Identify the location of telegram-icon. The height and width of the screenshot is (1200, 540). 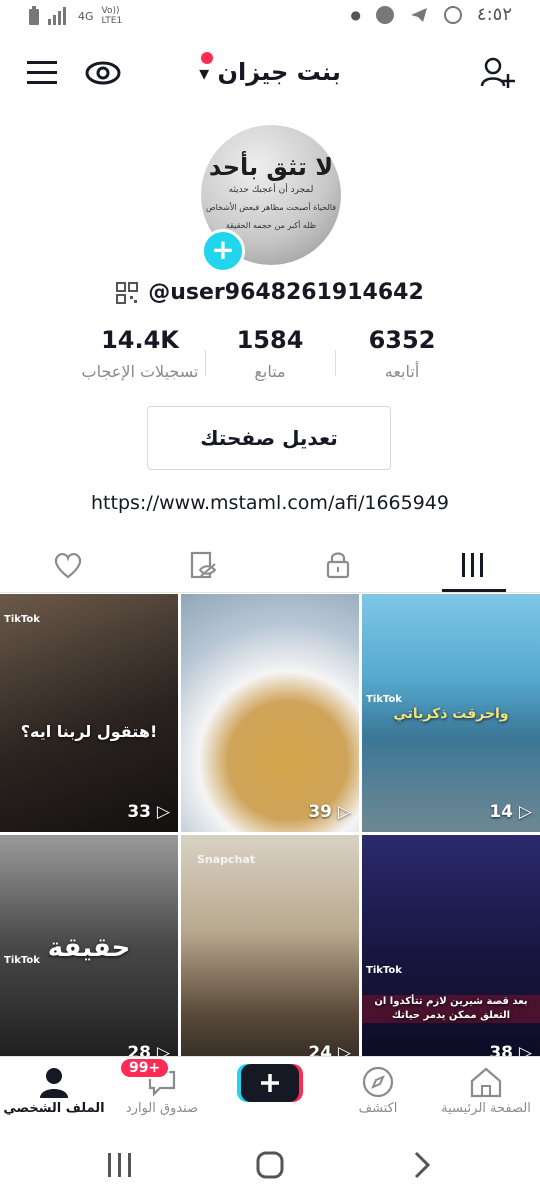
(418, 14).